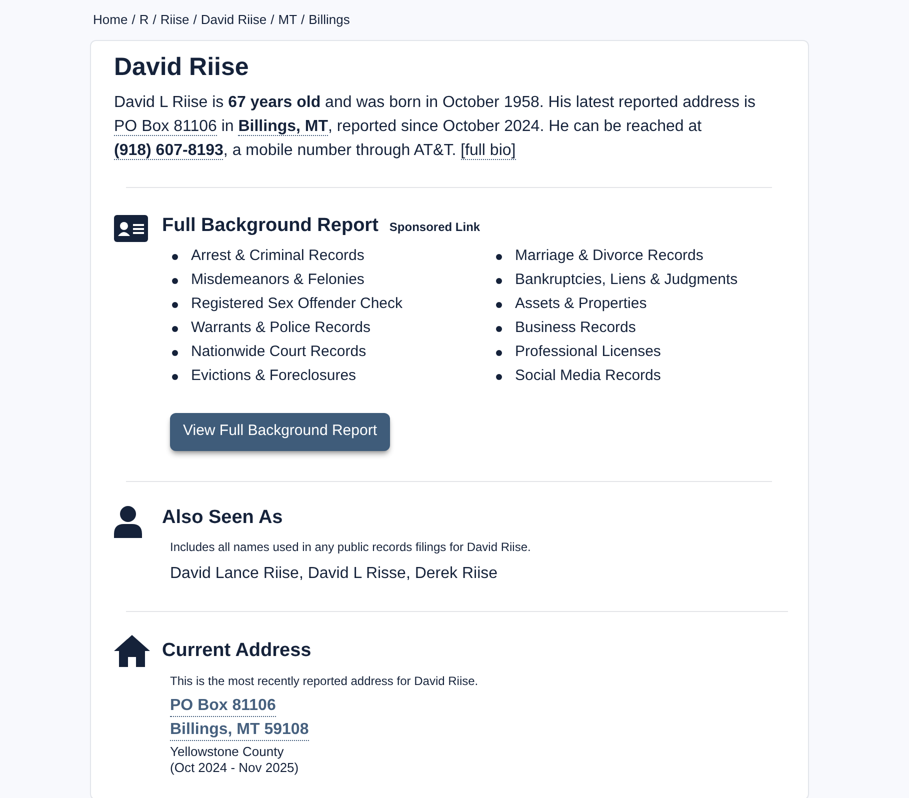 The image size is (909, 798). Describe the element at coordinates (297, 304) in the screenshot. I see `record-type-item: Registered Sex Offender Check` at that location.